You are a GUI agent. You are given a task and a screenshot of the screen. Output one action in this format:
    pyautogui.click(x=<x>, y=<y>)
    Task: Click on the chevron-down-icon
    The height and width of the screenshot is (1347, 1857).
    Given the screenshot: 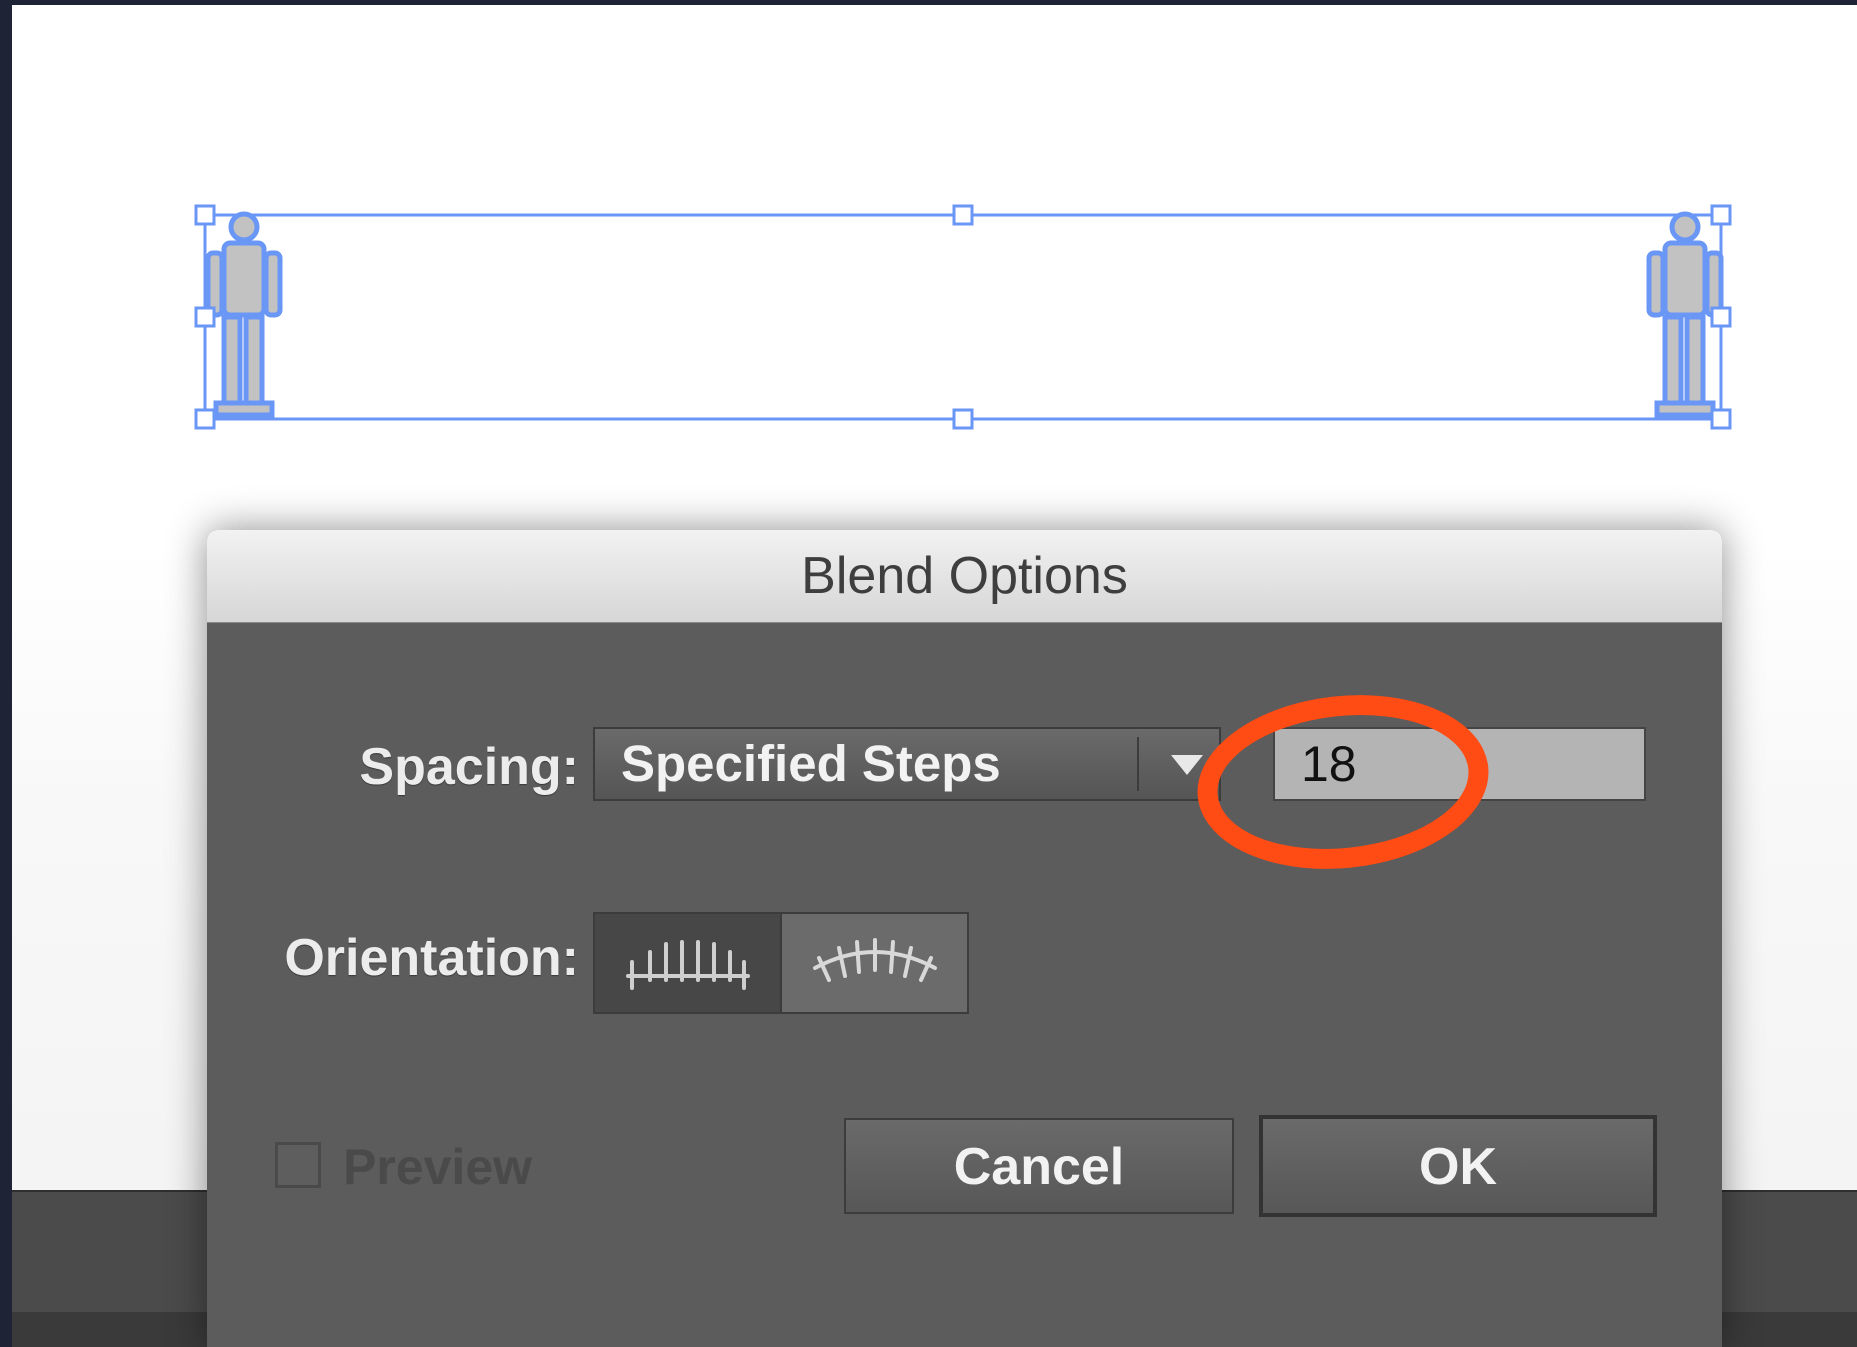 What is the action you would take?
    pyautogui.click(x=1187, y=765)
    